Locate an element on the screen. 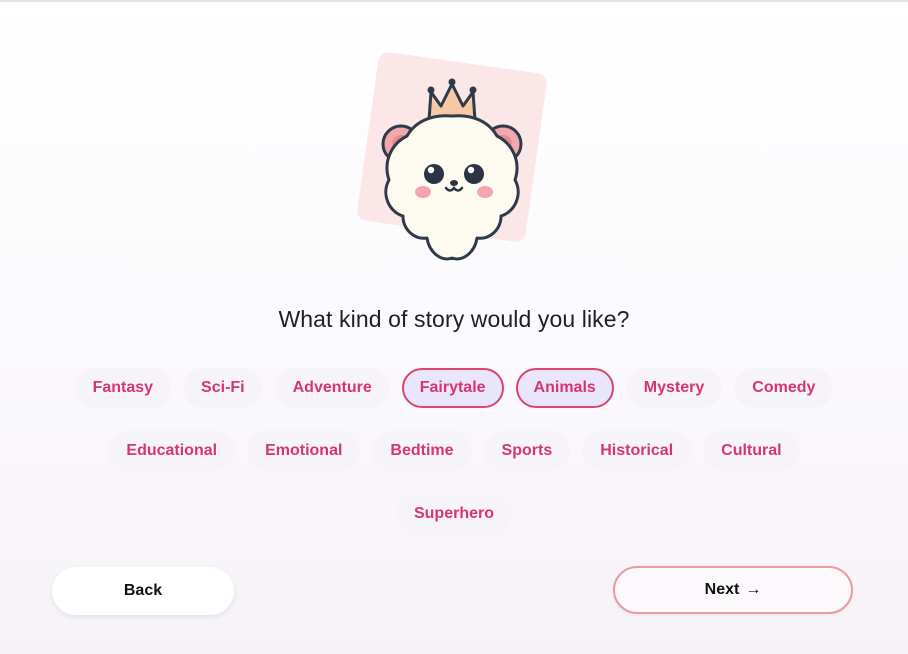 The height and width of the screenshot is (654, 908). genre-chip-animals: Animals is located at coordinates (564, 388).